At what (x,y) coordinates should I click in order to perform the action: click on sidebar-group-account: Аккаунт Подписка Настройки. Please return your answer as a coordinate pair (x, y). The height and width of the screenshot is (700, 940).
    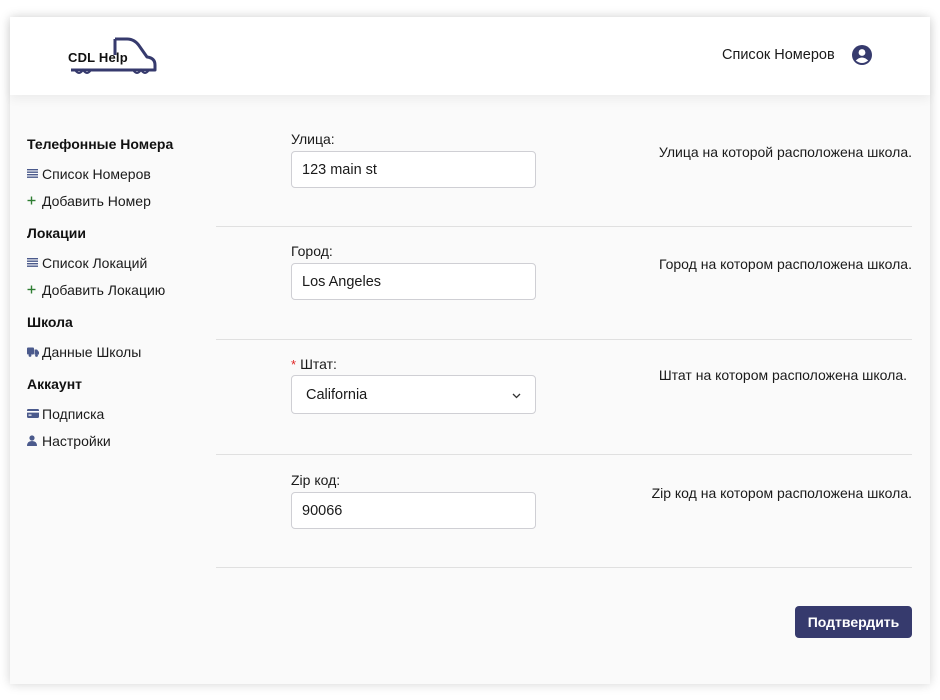
    Looking at the image, I should click on (119, 413).